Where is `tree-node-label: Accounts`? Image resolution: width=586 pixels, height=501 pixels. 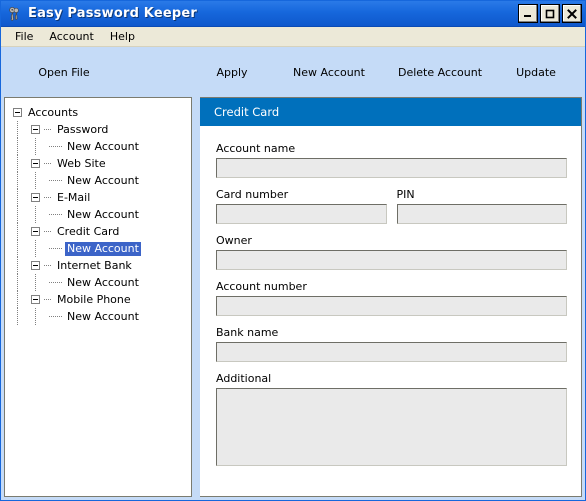 tree-node-label: Accounts is located at coordinates (53, 112).